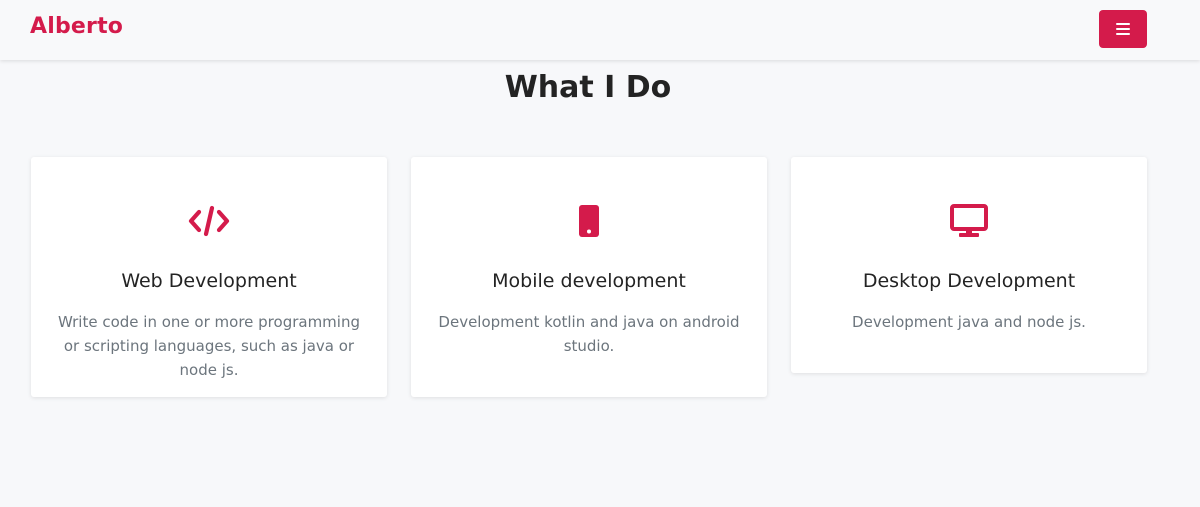 This screenshot has height=507, width=1200. Describe the element at coordinates (600, 30) in the screenshot. I see `navbar: Alberto` at that location.